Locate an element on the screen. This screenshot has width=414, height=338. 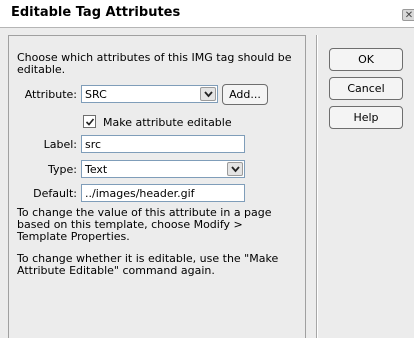
make-editable-checkbox is located at coordinates (89, 121).